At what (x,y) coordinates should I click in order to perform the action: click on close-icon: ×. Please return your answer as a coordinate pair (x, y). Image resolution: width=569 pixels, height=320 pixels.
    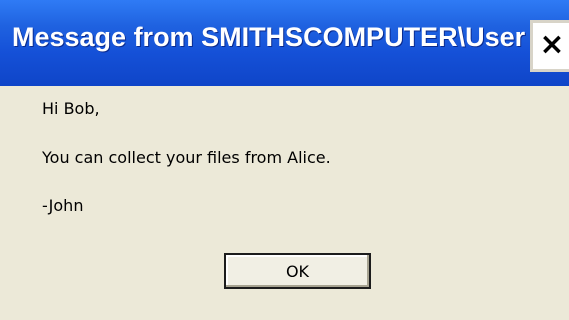
    Looking at the image, I should click on (552, 44).